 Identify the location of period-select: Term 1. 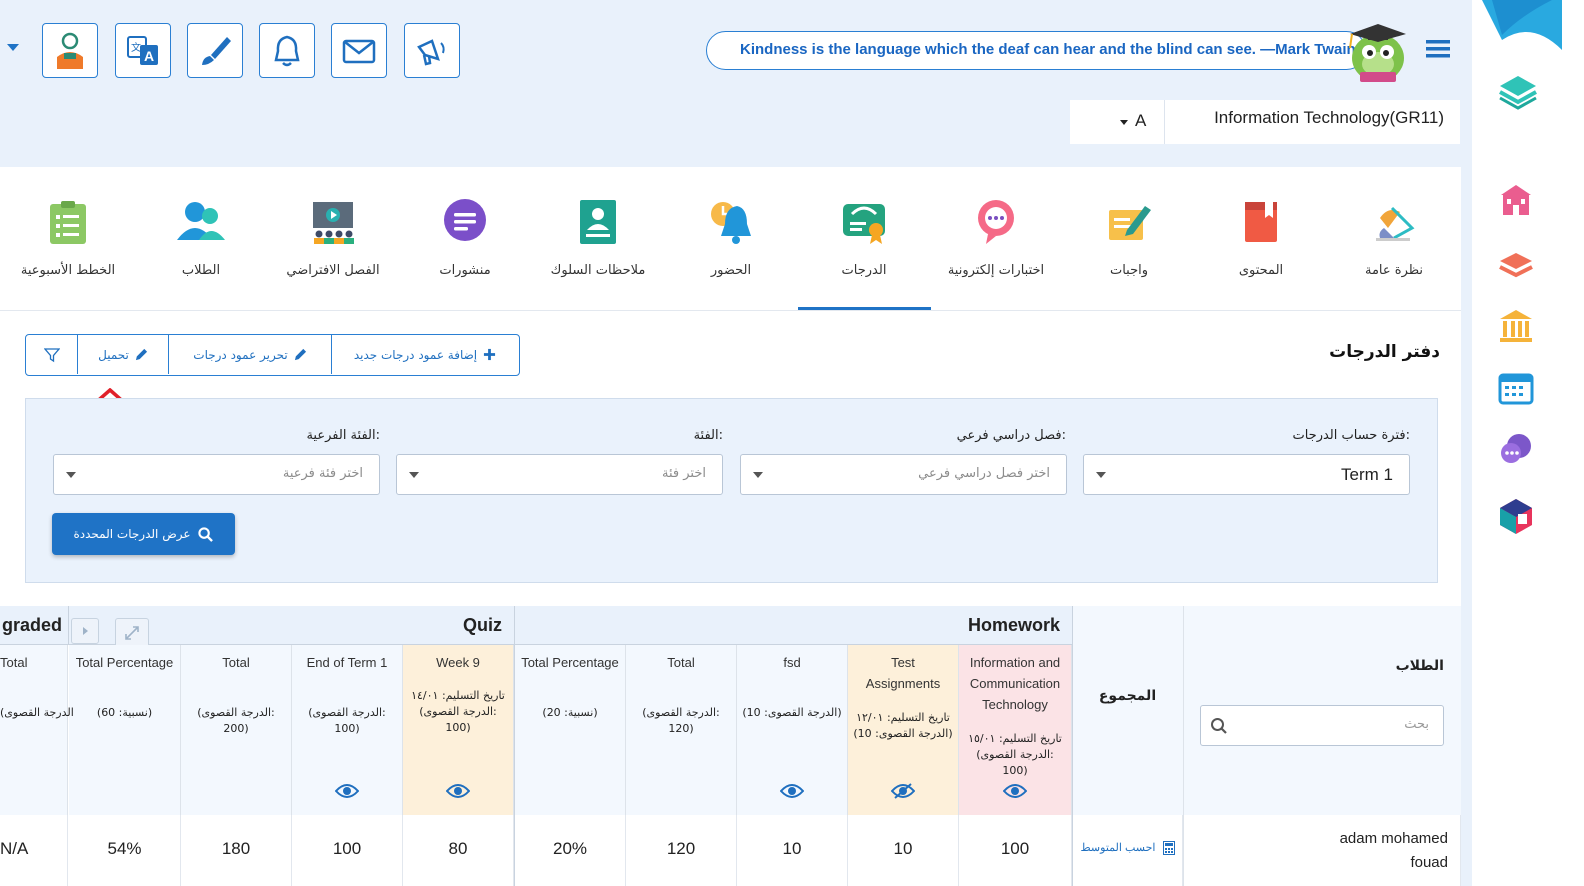
(1246, 474).